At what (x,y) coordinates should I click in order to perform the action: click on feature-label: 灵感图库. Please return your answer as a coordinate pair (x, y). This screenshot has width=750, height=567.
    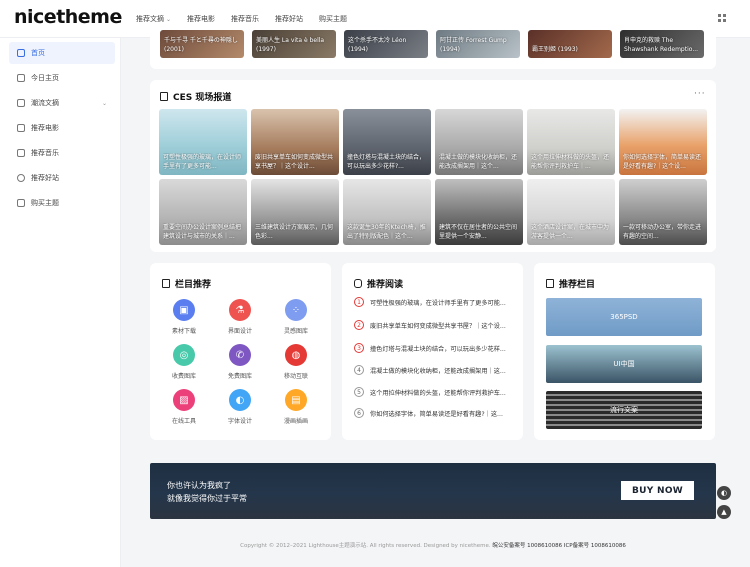
    Looking at the image, I should click on (295, 331).